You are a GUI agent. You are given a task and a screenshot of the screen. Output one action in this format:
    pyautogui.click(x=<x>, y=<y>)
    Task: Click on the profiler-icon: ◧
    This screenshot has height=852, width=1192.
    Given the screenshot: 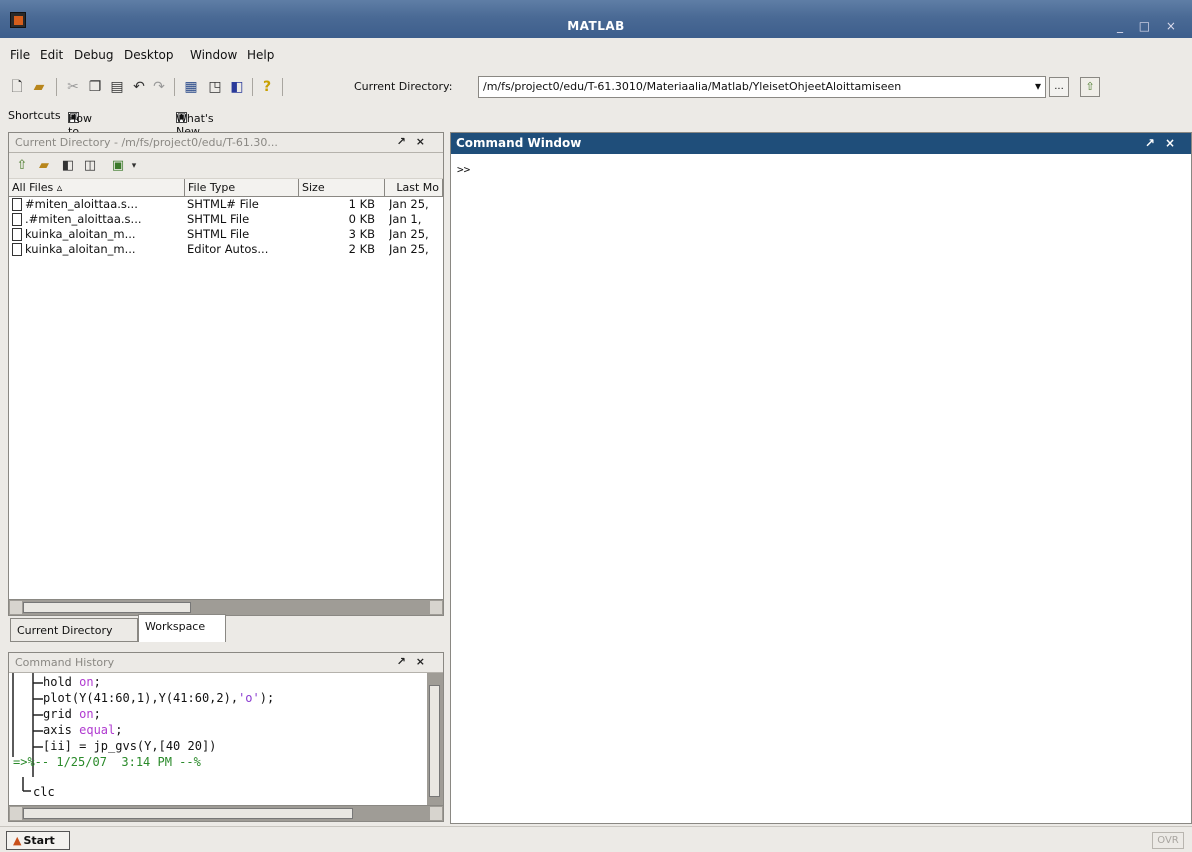 What is the action you would take?
    pyautogui.click(x=237, y=87)
    